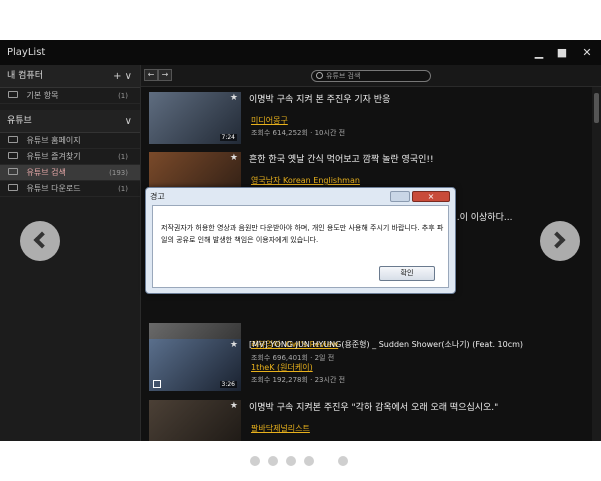  What do you see at coordinates (400, 196) in the screenshot?
I see `dialog-minimize-button` at bounding box center [400, 196].